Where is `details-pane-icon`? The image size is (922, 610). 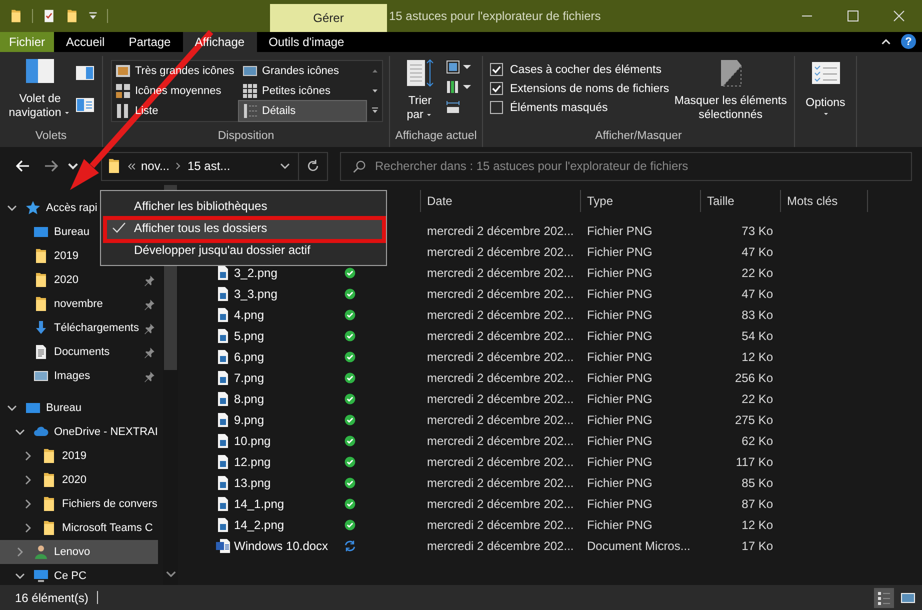
details-pane-icon is located at coordinates (85, 105).